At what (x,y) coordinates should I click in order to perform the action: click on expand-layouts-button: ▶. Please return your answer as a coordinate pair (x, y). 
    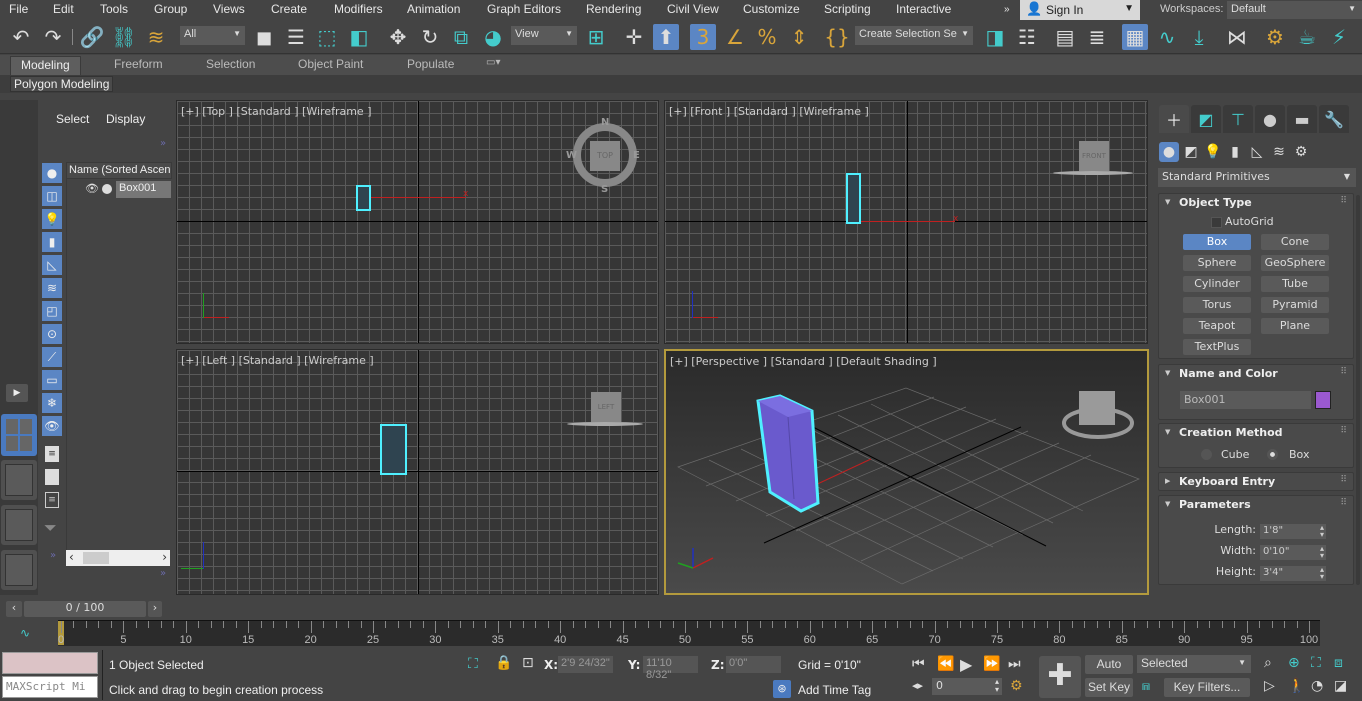
    Looking at the image, I should click on (17, 393).